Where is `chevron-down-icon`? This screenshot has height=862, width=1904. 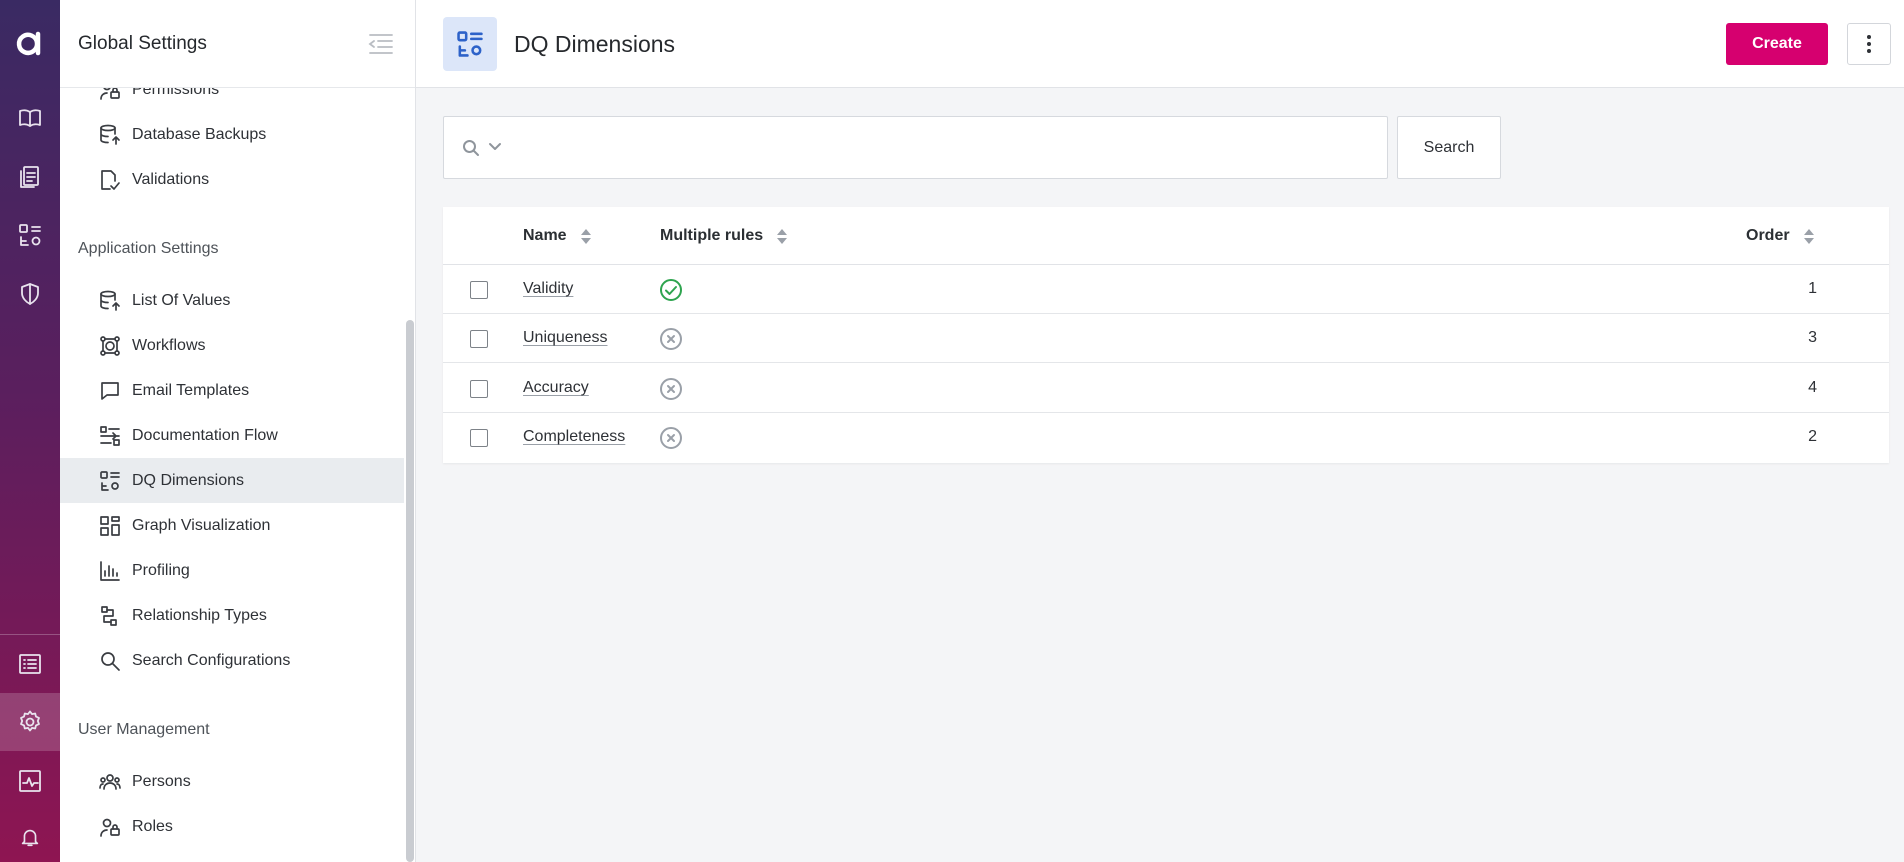
chevron-down-icon is located at coordinates (495, 147).